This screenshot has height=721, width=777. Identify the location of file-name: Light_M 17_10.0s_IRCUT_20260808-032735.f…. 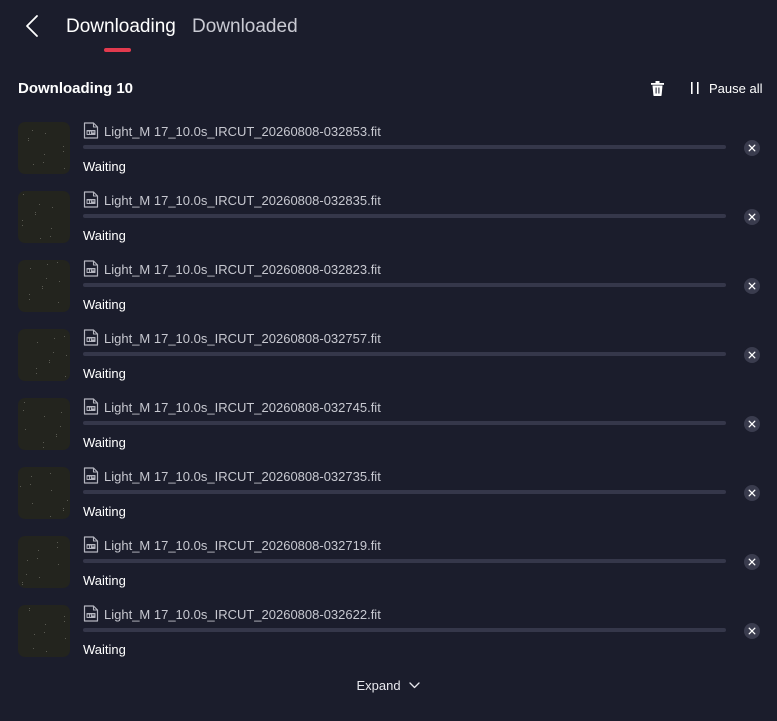
(242, 476).